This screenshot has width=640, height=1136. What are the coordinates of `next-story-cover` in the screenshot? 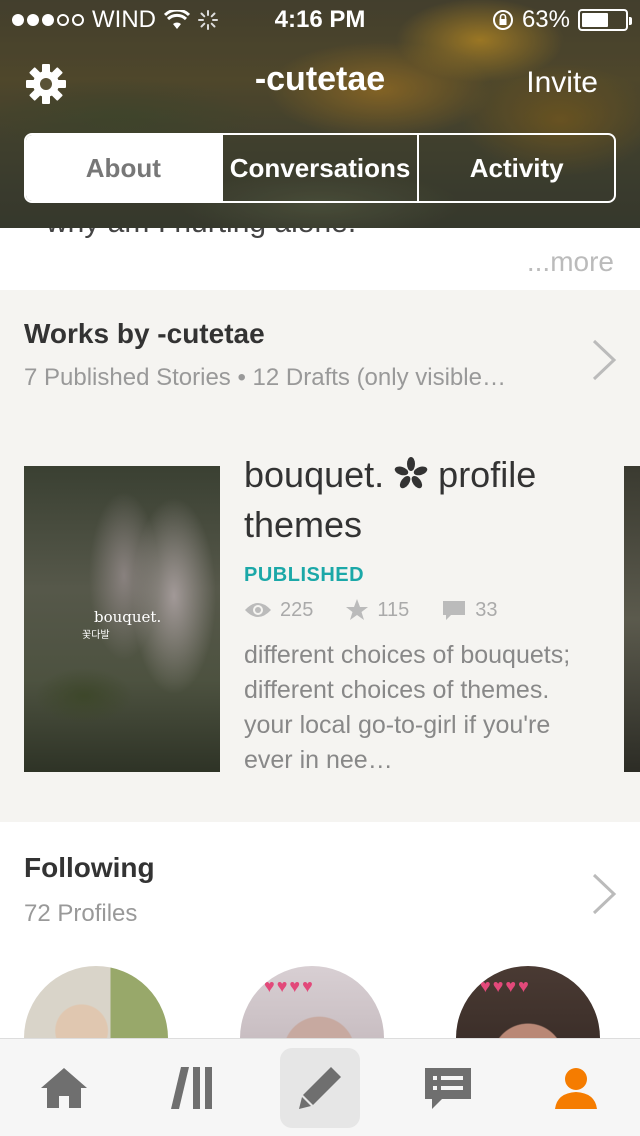 It's located at (632, 619).